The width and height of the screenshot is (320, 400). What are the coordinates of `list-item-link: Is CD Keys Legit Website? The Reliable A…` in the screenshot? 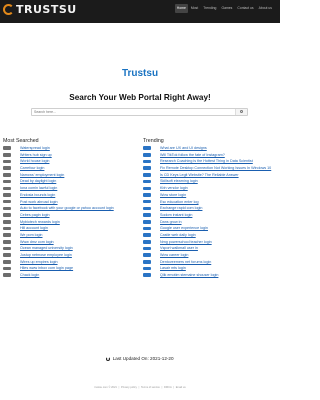 It's located at (199, 175).